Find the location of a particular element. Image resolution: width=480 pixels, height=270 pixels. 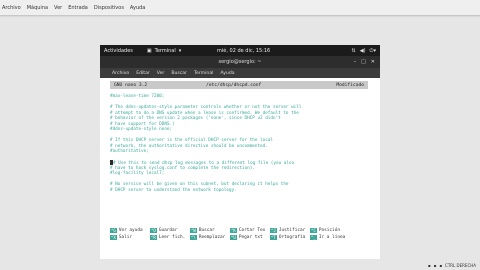

shortcut-key: ^W is located at coordinates (193, 230).